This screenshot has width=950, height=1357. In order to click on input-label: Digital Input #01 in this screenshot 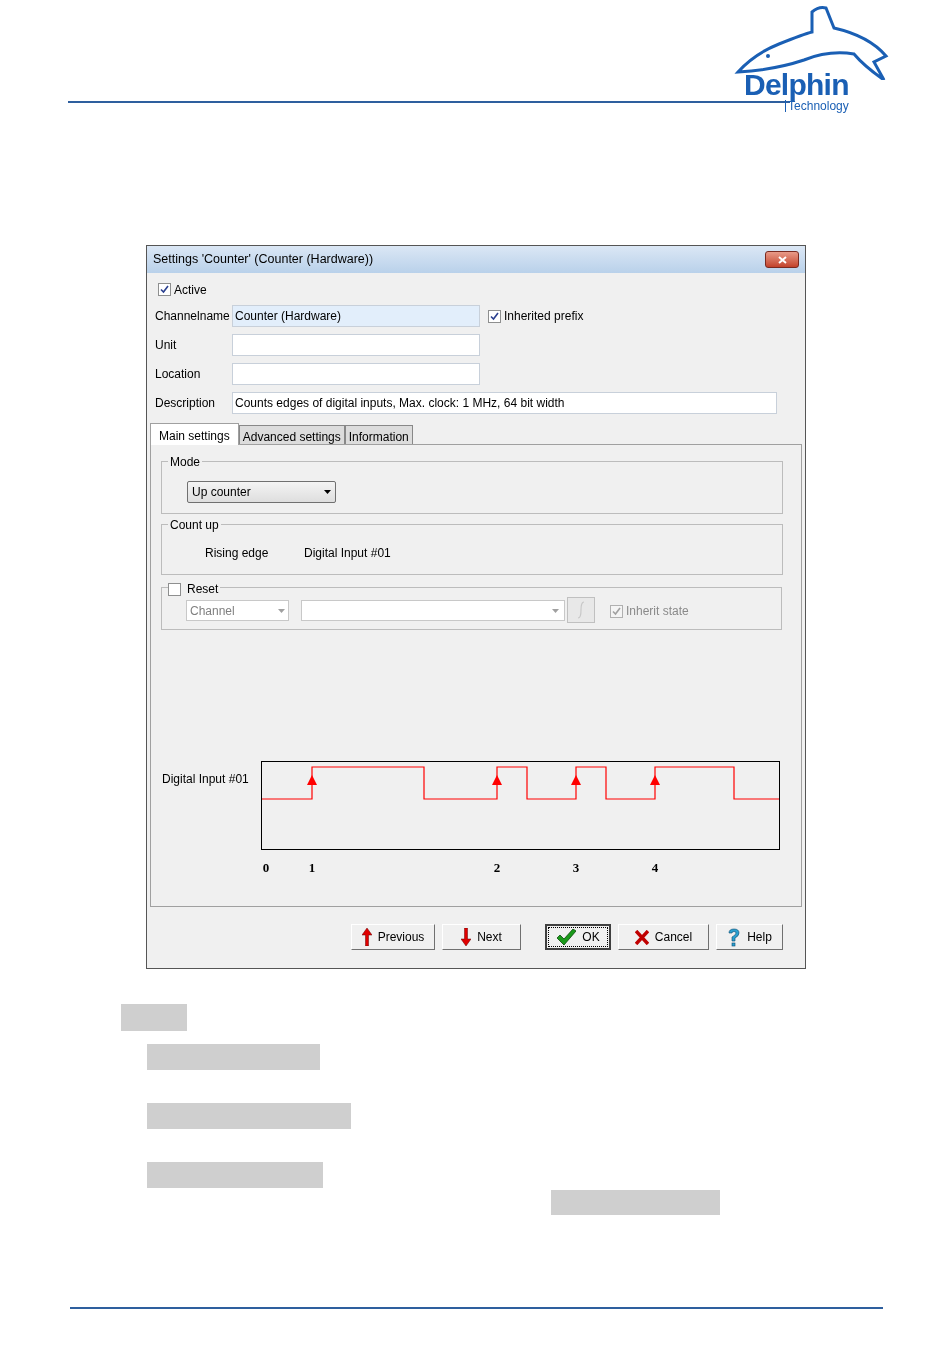, I will do `click(347, 553)`.